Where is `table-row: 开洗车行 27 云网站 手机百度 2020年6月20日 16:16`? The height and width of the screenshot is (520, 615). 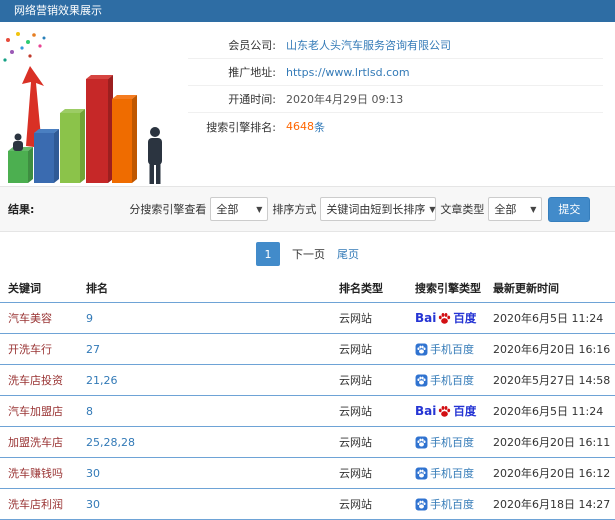
table-row: 开洗车行 27 云网站 手机百度 2020年6月20日 16:16 is located at coordinates (307, 349).